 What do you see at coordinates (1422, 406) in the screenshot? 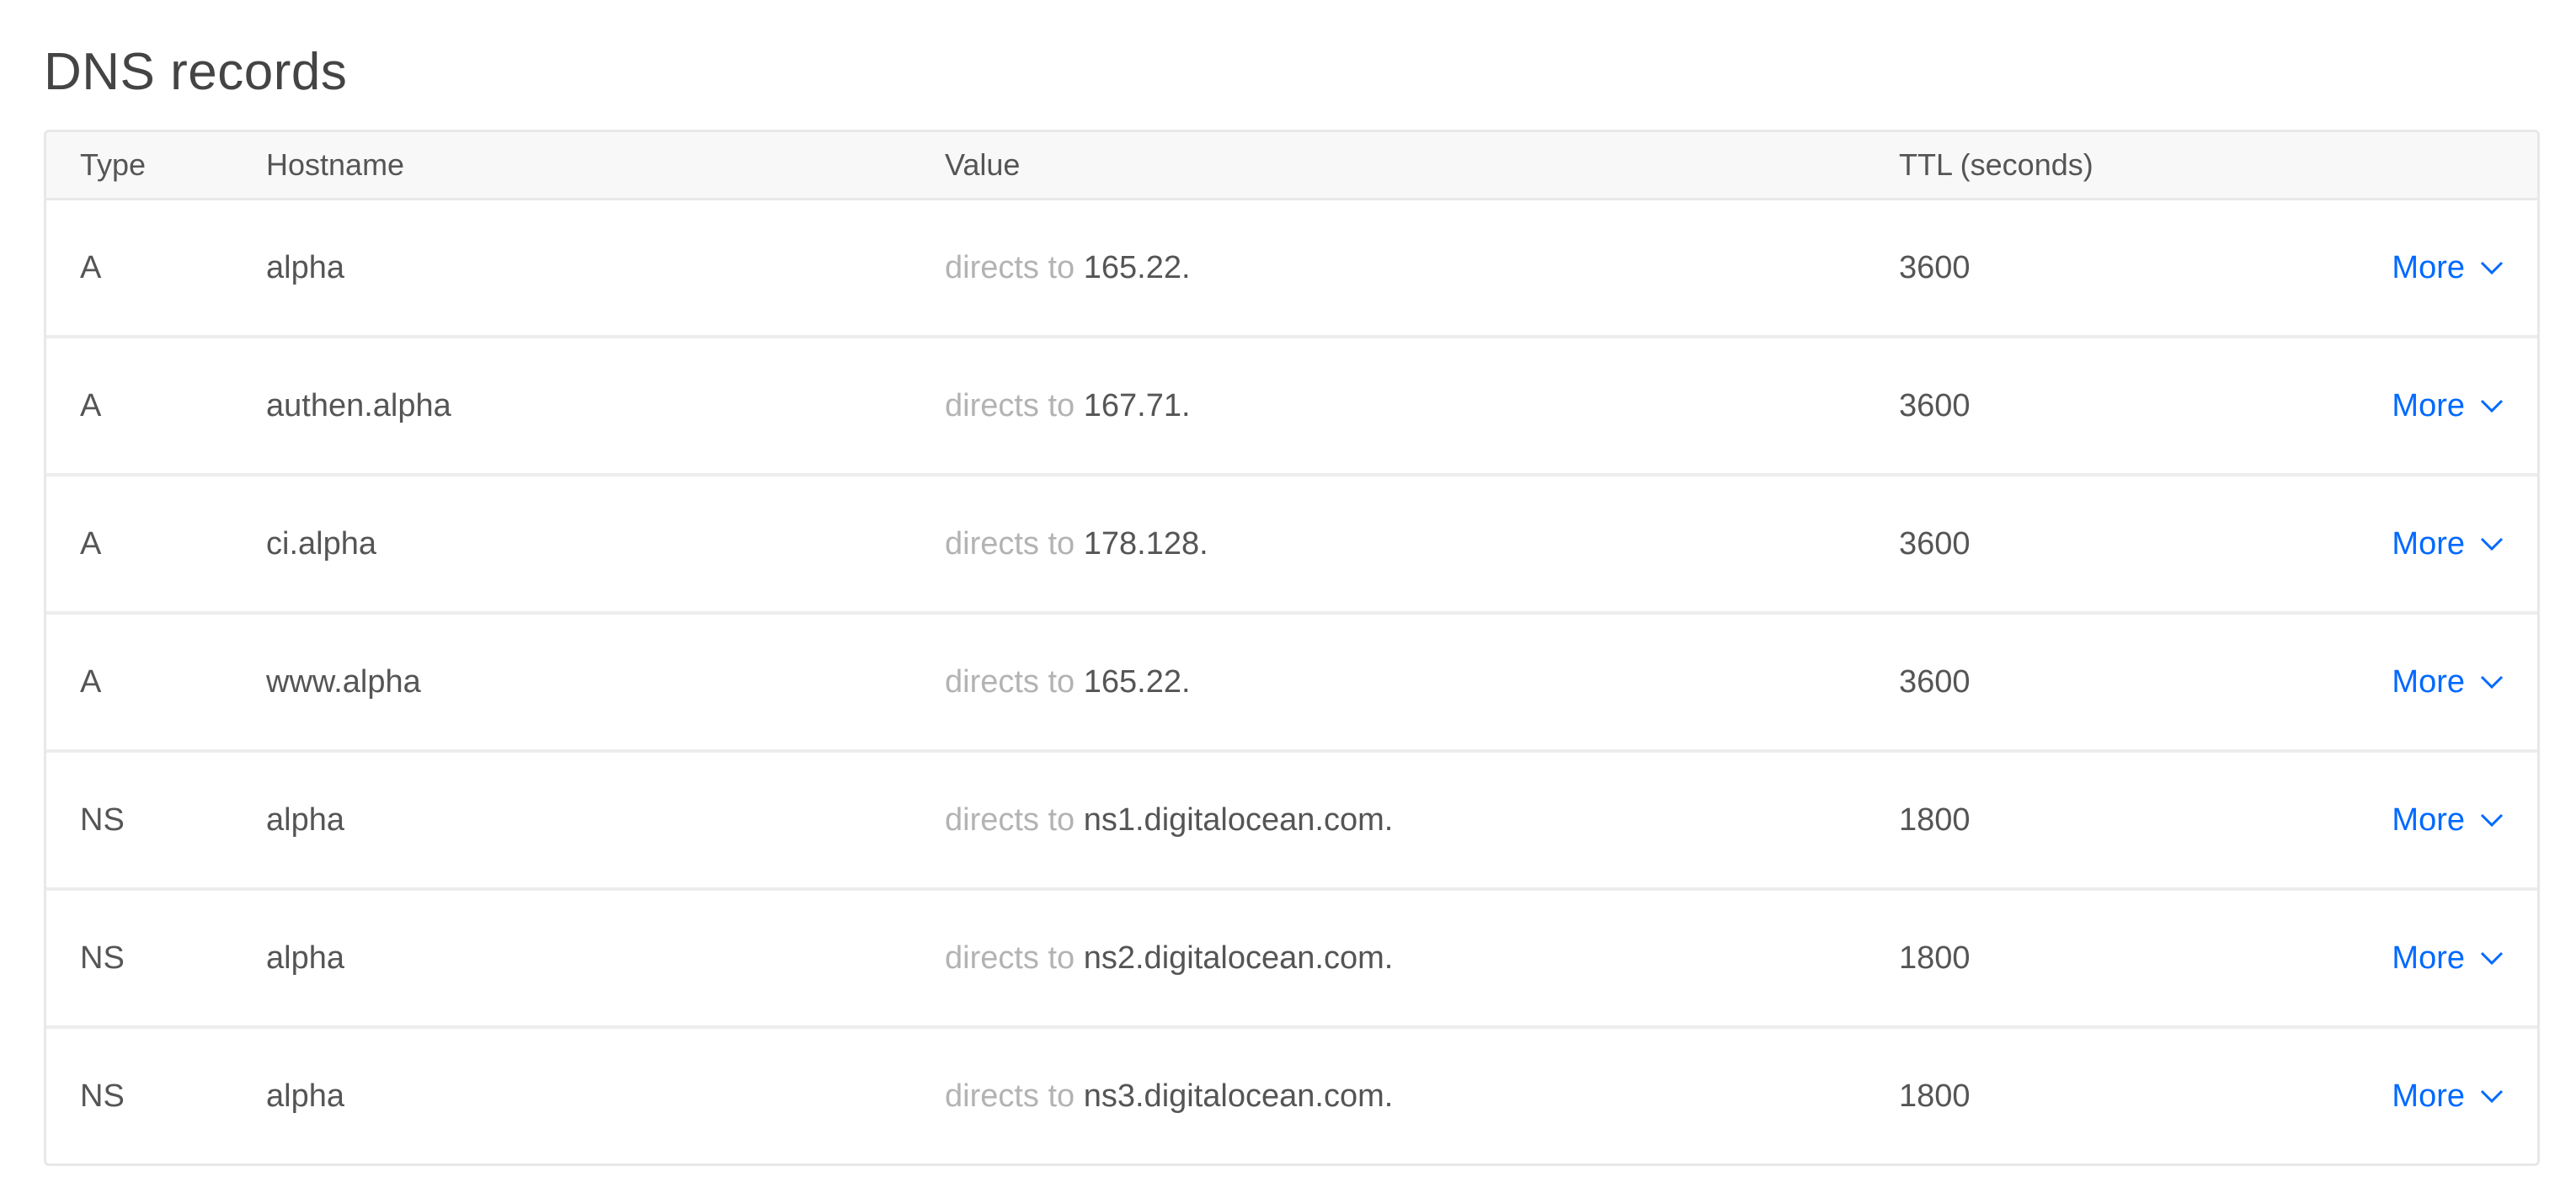
I see `record-value: directs to 167.71.` at bounding box center [1422, 406].